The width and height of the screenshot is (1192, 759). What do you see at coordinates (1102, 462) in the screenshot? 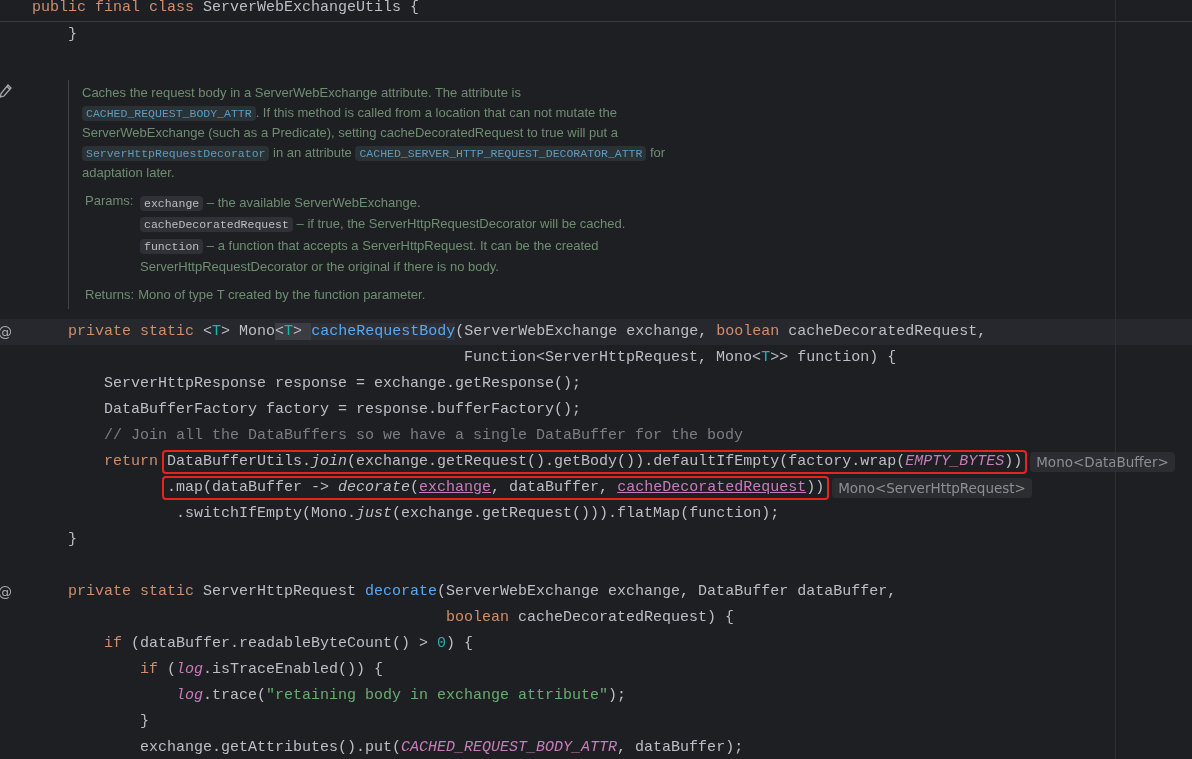
I see `inlay-hint: Mono<DataBuffer>` at bounding box center [1102, 462].